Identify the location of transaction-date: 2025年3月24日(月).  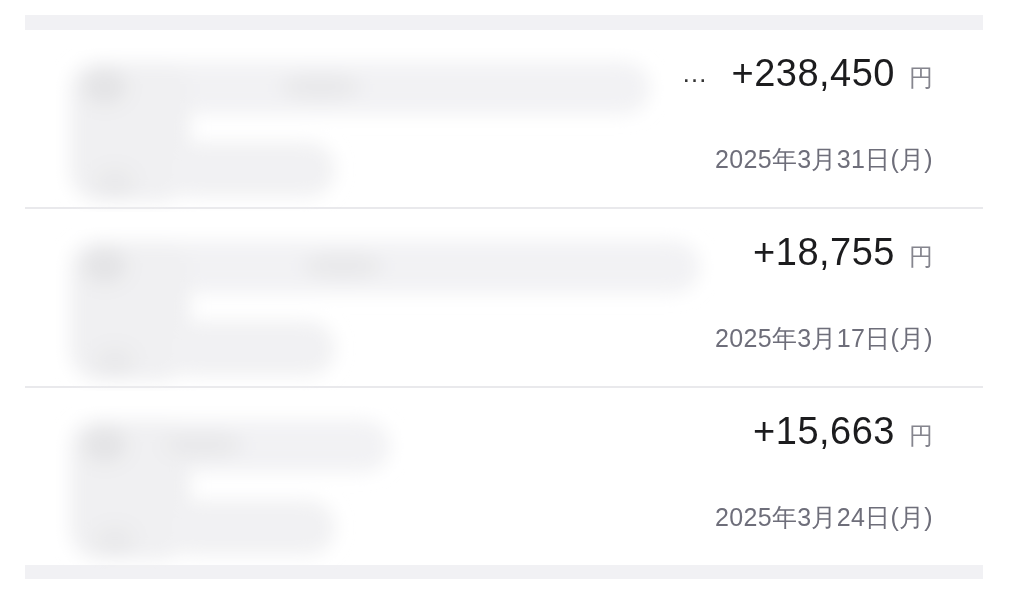
(824, 517).